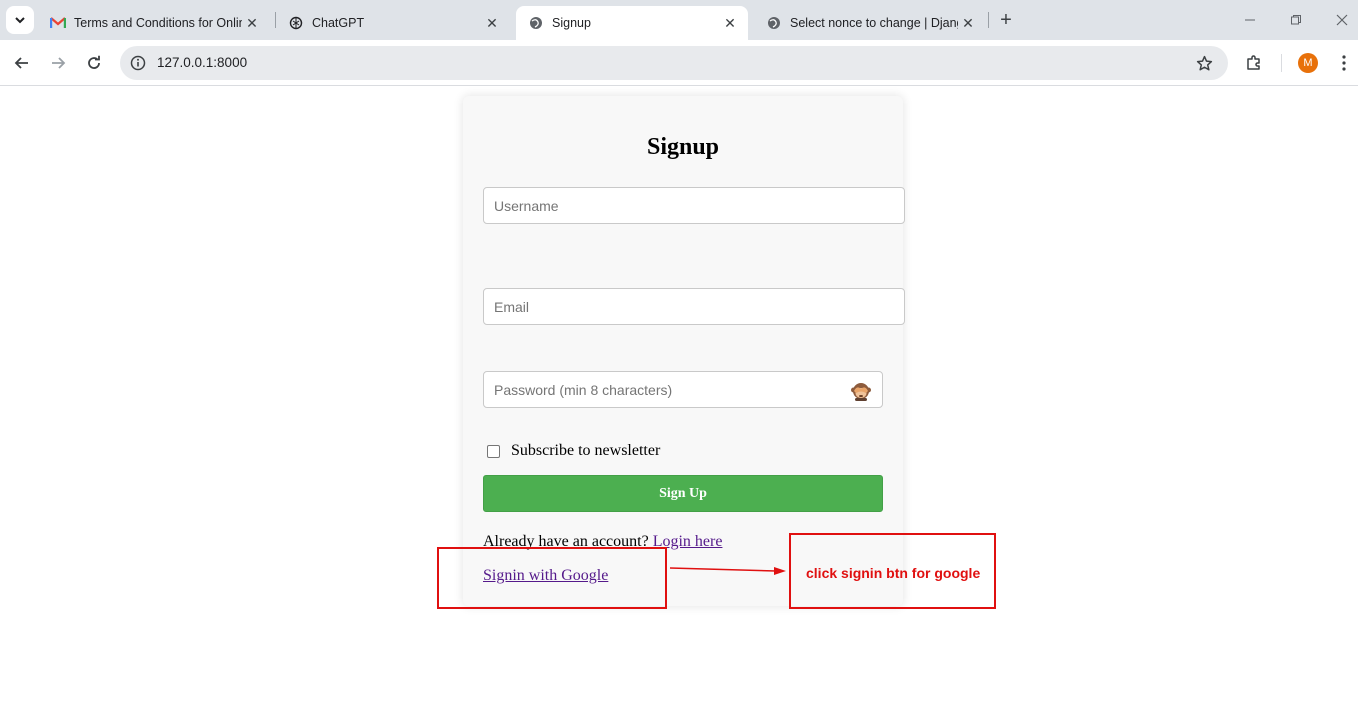 The width and height of the screenshot is (1358, 728). Describe the element at coordinates (1308, 63) in the screenshot. I see `profile-avatar: M` at that location.